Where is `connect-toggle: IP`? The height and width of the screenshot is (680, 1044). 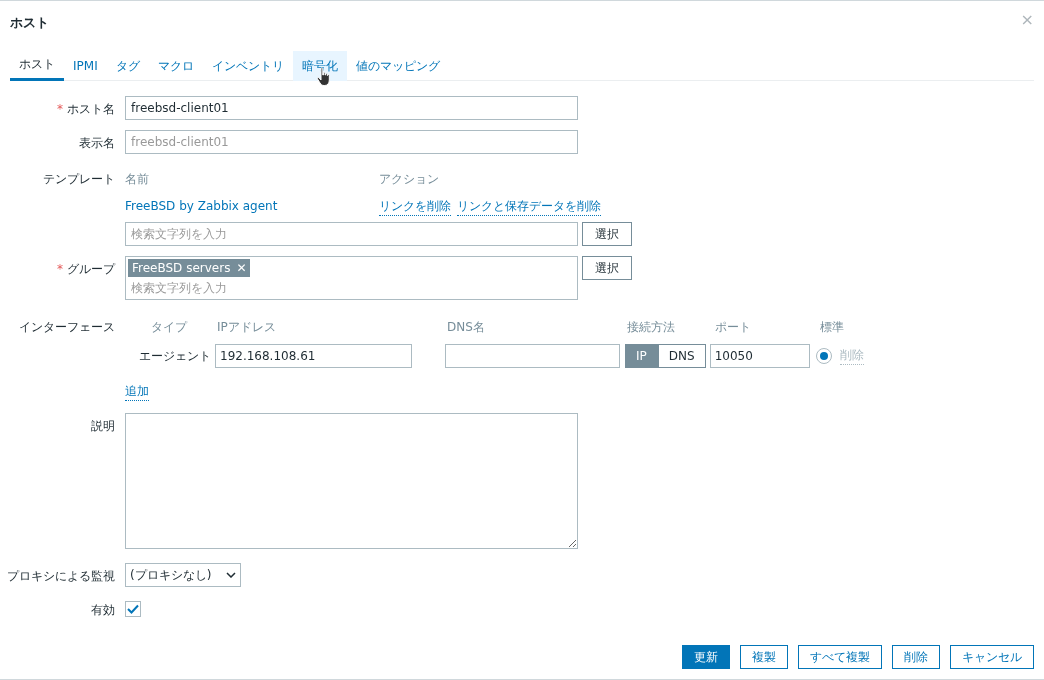 connect-toggle: IP is located at coordinates (641, 355).